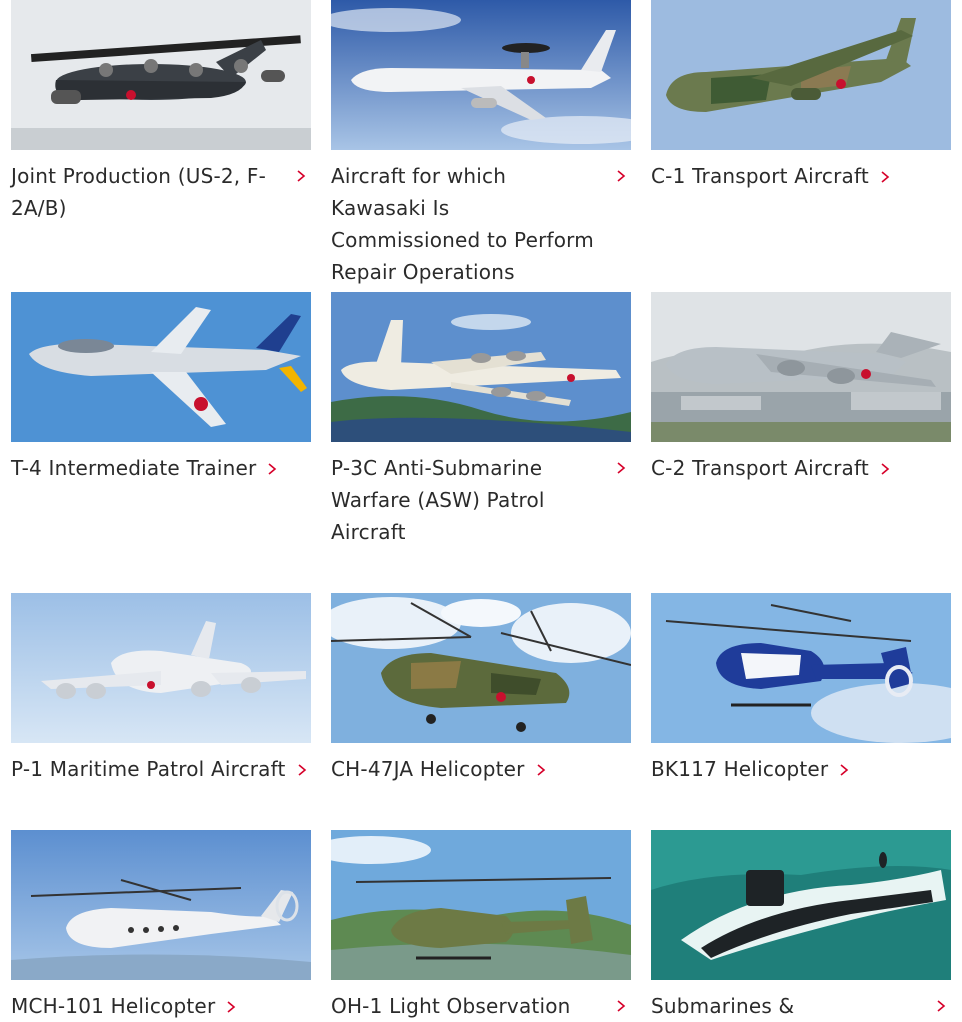 This screenshot has height=1022, width=962. Describe the element at coordinates (161, 192) in the screenshot. I see `card-label: Joint Production (US-2, F-2A/B)` at that location.